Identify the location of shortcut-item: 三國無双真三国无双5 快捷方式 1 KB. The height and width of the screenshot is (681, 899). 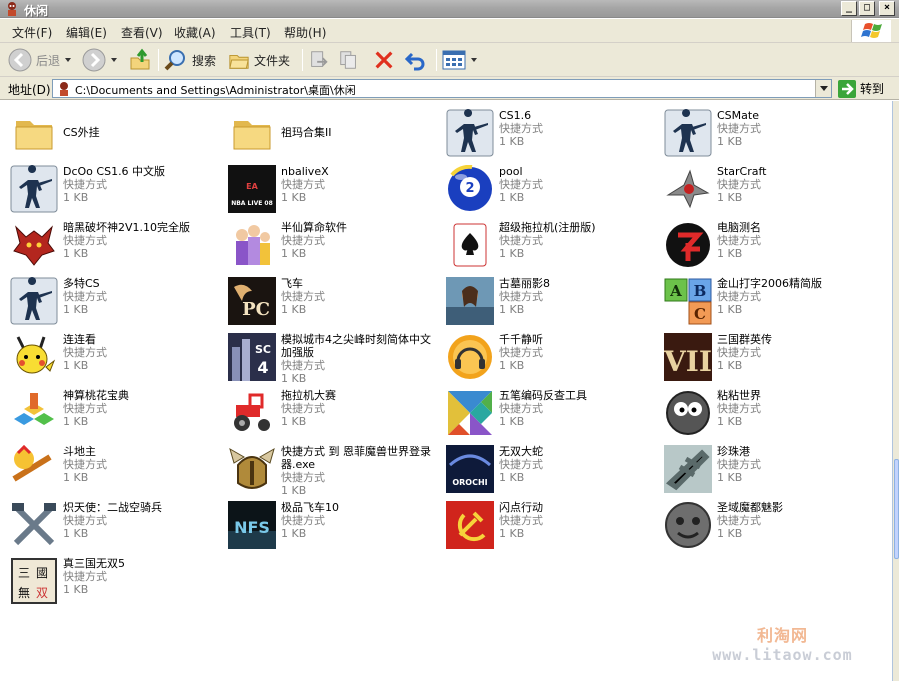
(117, 584).